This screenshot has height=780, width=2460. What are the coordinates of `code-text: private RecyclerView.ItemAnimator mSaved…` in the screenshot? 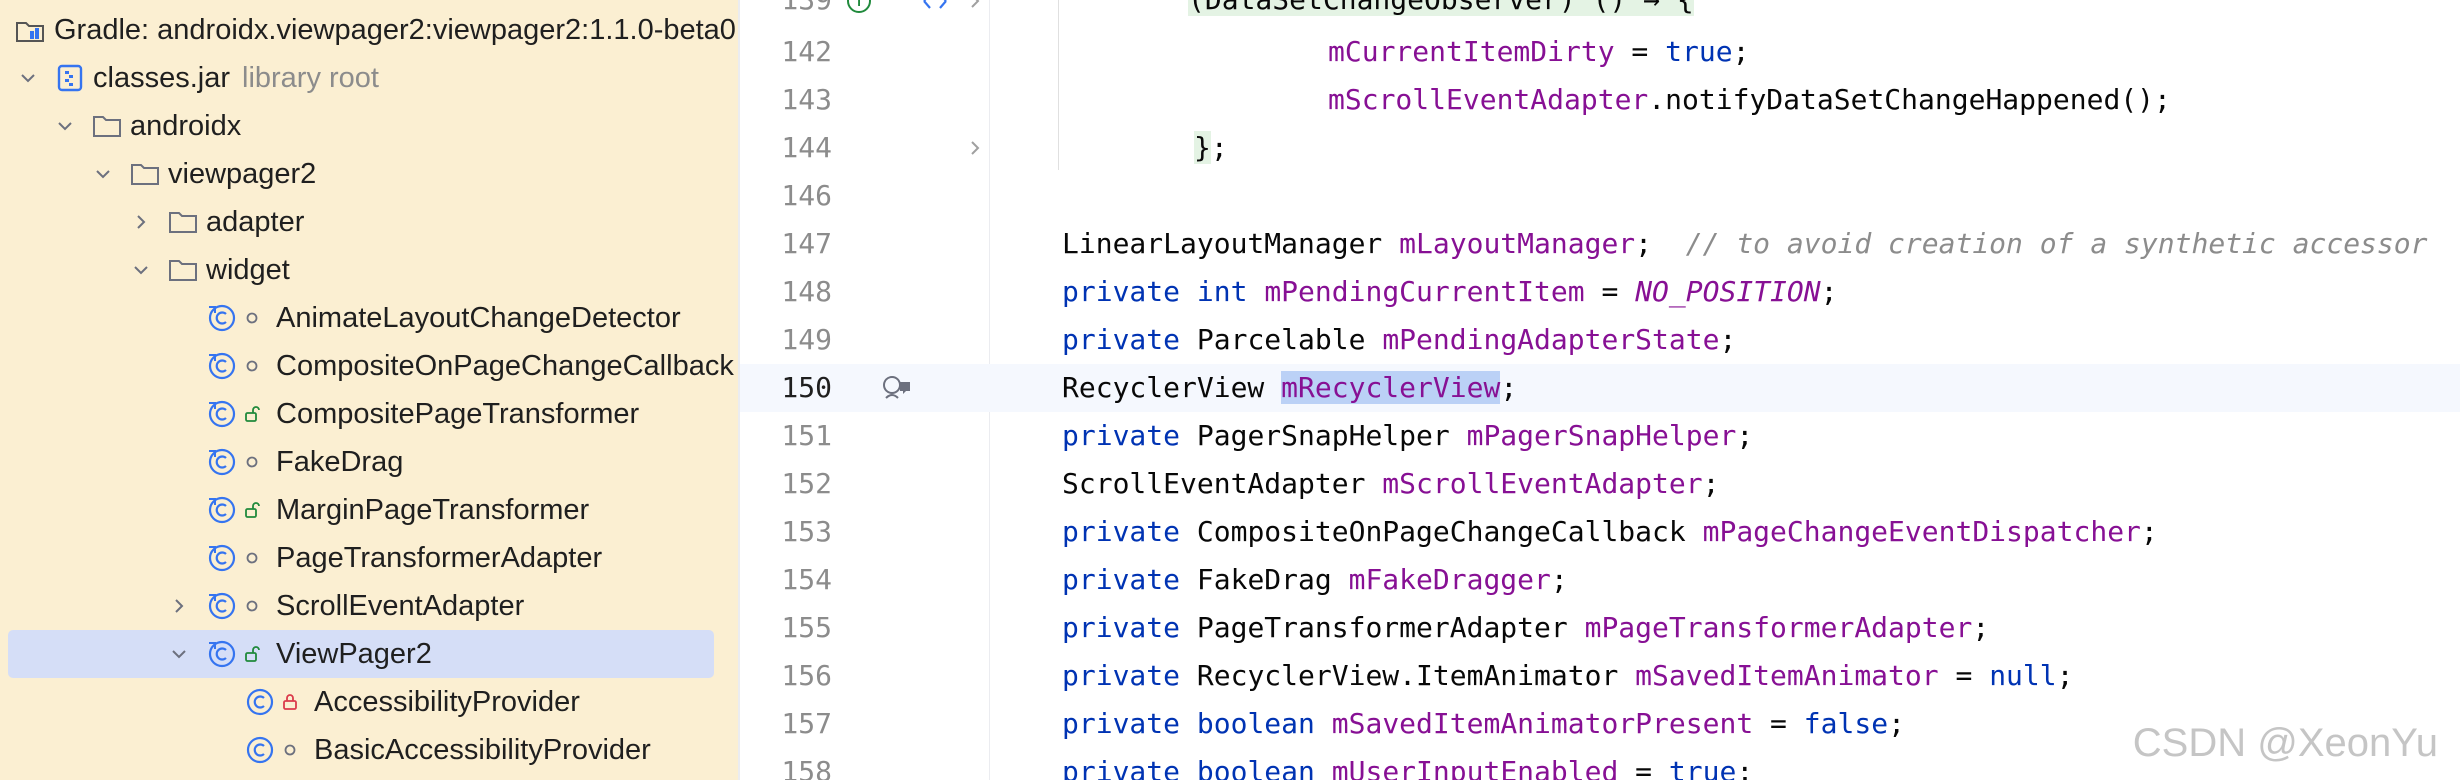 It's located at (1568, 675).